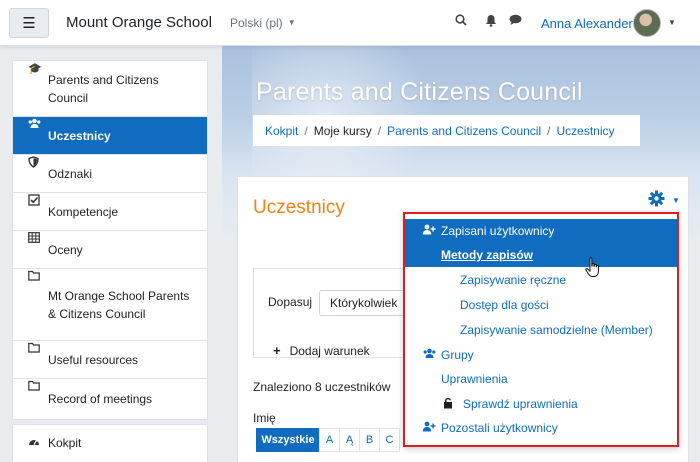 The image size is (700, 462). What do you see at coordinates (281, 131) in the screenshot?
I see `breadcrumb-item-dashboard: Kokpit` at bounding box center [281, 131].